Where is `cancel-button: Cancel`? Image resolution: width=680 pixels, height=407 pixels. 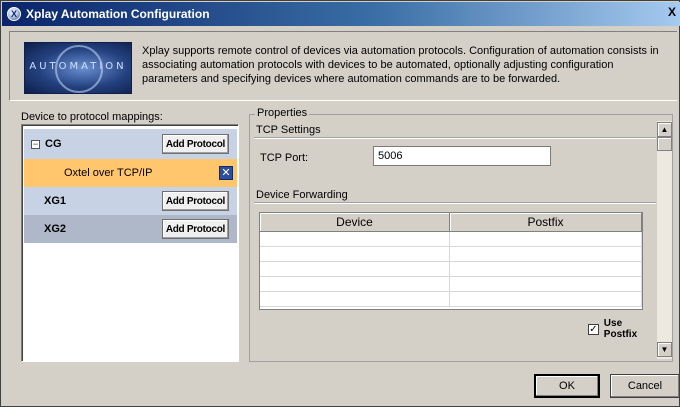
cancel-button: Cancel is located at coordinates (645, 386).